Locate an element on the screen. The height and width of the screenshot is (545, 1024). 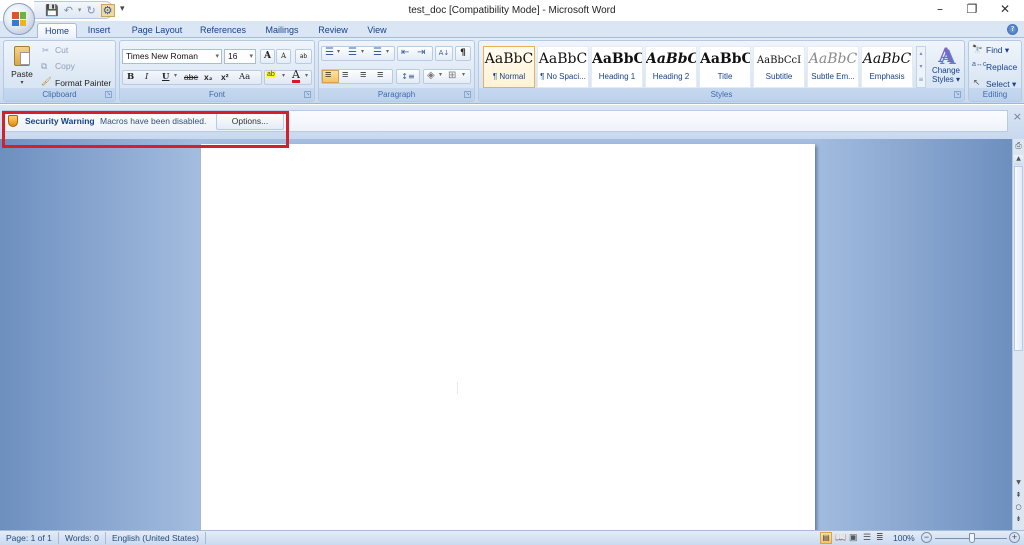
ruler-toggle-icon: ⎙ is located at coordinates (1018, 146).